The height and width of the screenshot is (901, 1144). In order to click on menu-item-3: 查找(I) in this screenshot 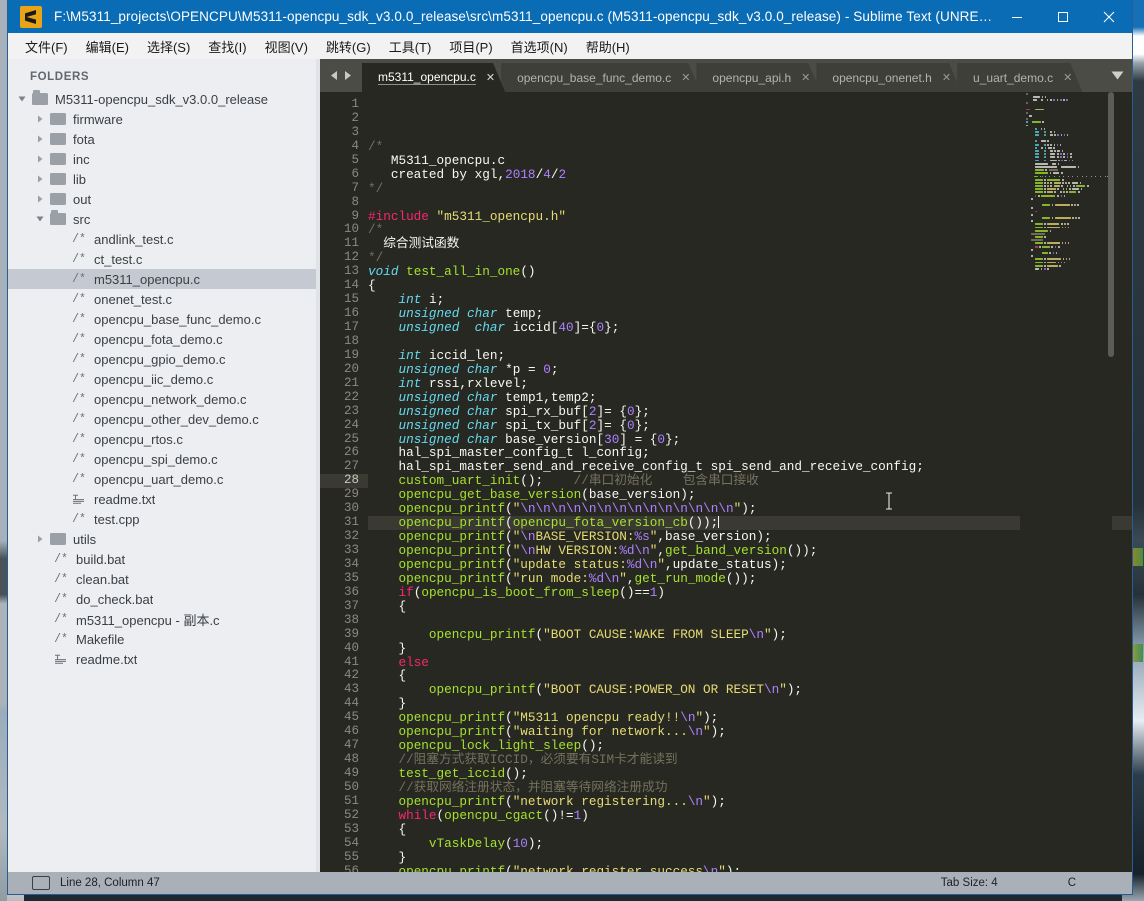, I will do `click(227, 46)`.